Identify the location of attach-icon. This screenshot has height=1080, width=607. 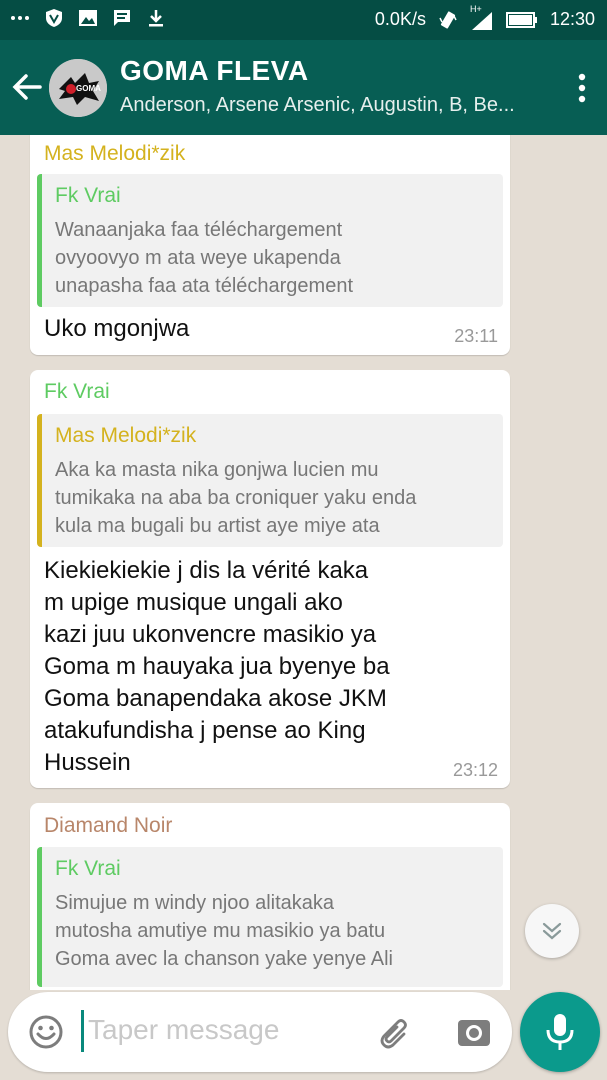
(396, 1032).